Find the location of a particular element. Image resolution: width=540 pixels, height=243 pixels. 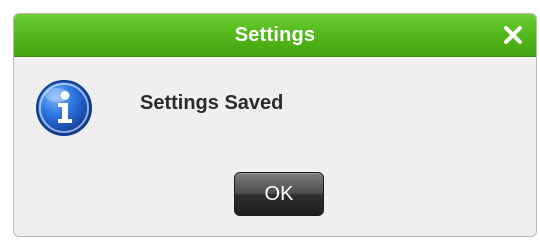

close-button is located at coordinates (513, 35).